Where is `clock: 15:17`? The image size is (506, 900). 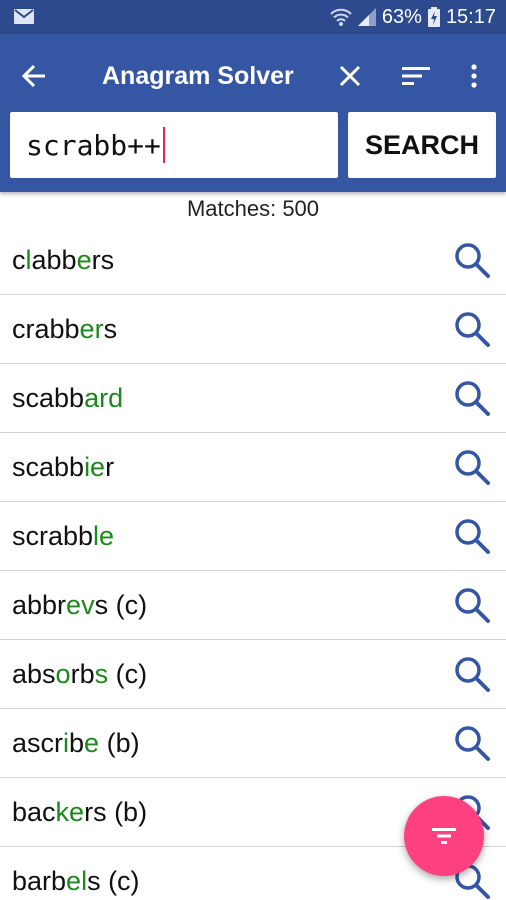 clock: 15:17 is located at coordinates (470, 16).